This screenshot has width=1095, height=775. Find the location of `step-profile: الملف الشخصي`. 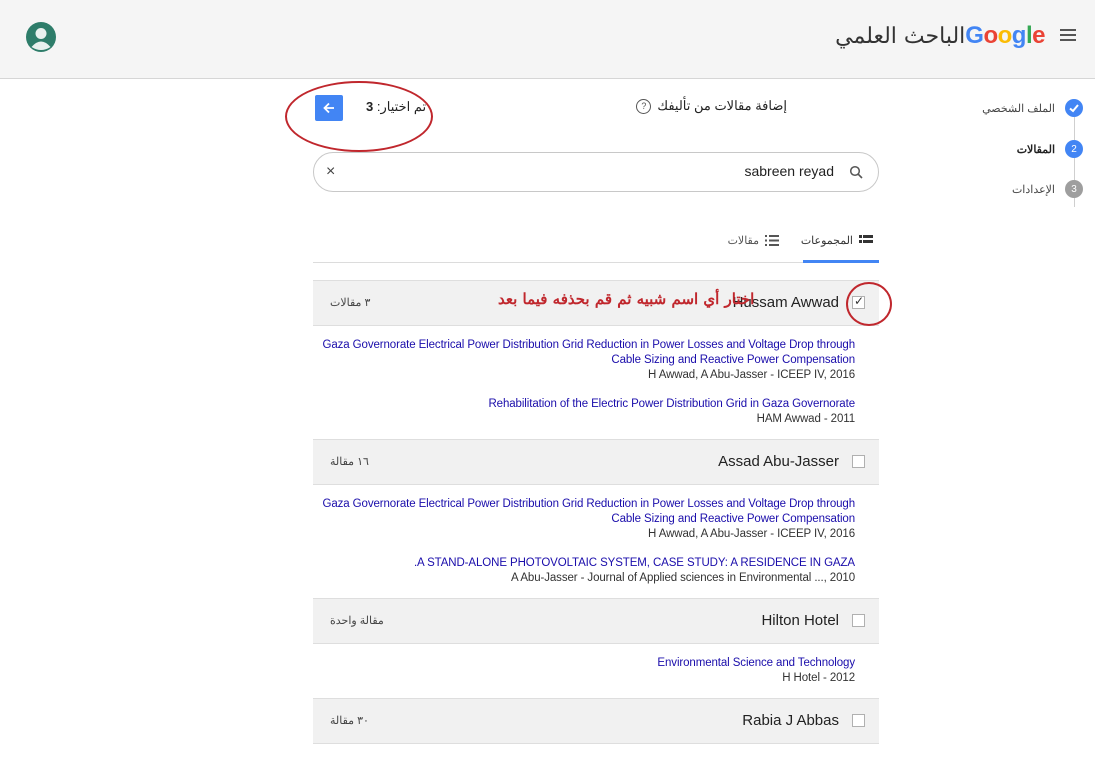

step-profile: الملف الشخصي is located at coordinates (1032, 108).